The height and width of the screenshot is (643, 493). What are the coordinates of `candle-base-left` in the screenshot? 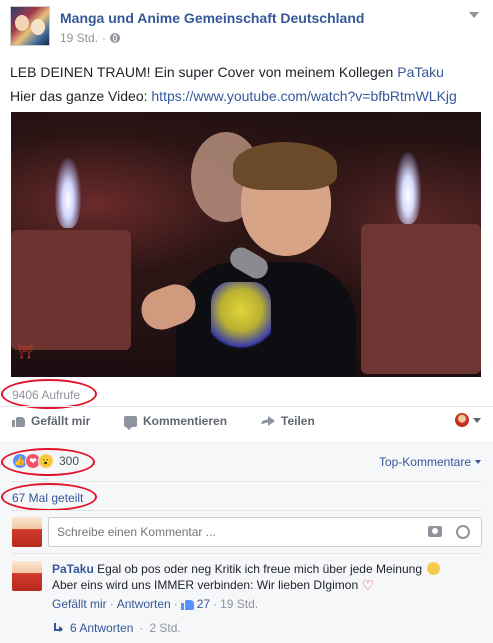 It's located at (71, 290).